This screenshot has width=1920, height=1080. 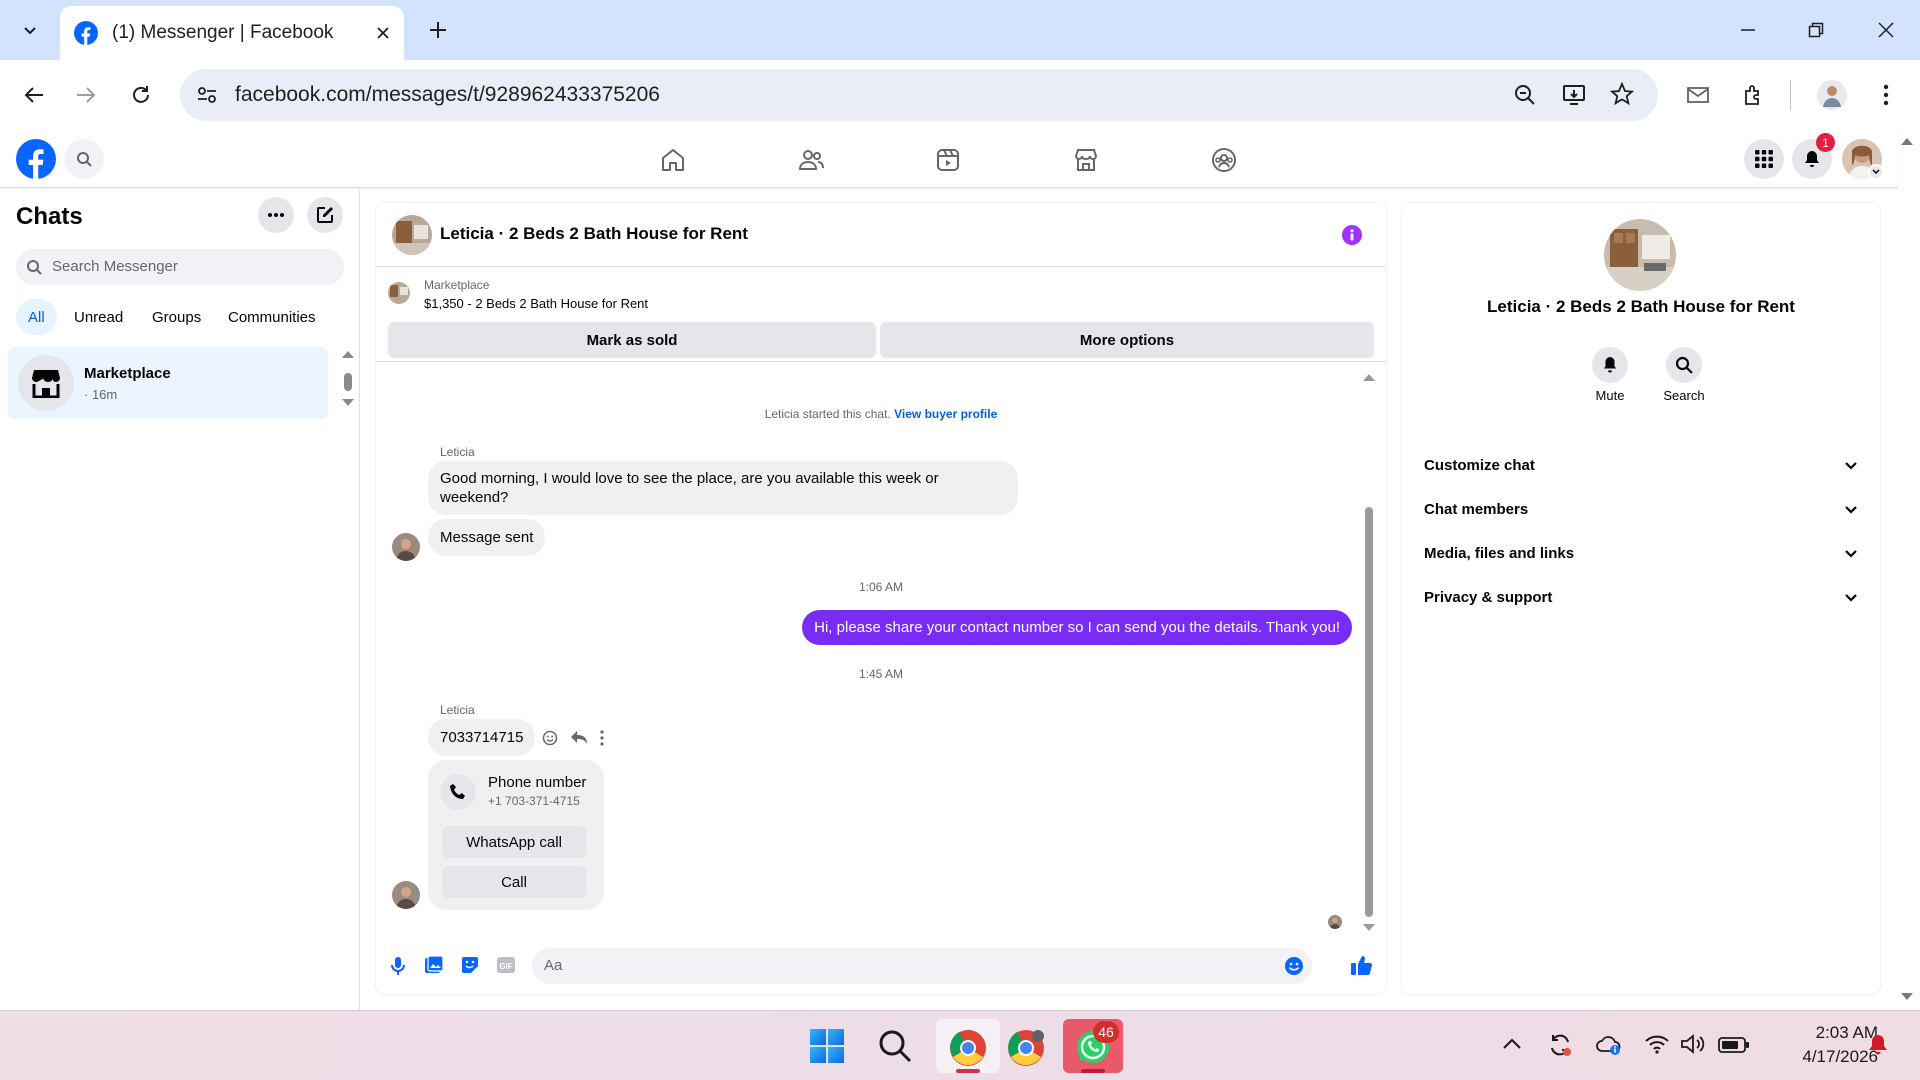 What do you see at coordinates (1026, 1048) in the screenshot?
I see `taskbar-chrome-profile-icon` at bounding box center [1026, 1048].